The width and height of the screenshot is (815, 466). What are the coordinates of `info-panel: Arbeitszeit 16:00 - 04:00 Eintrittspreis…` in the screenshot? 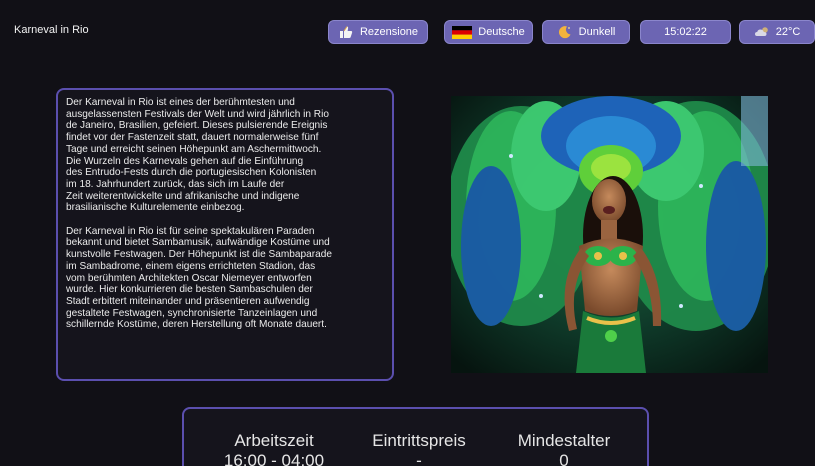 It's located at (415, 436).